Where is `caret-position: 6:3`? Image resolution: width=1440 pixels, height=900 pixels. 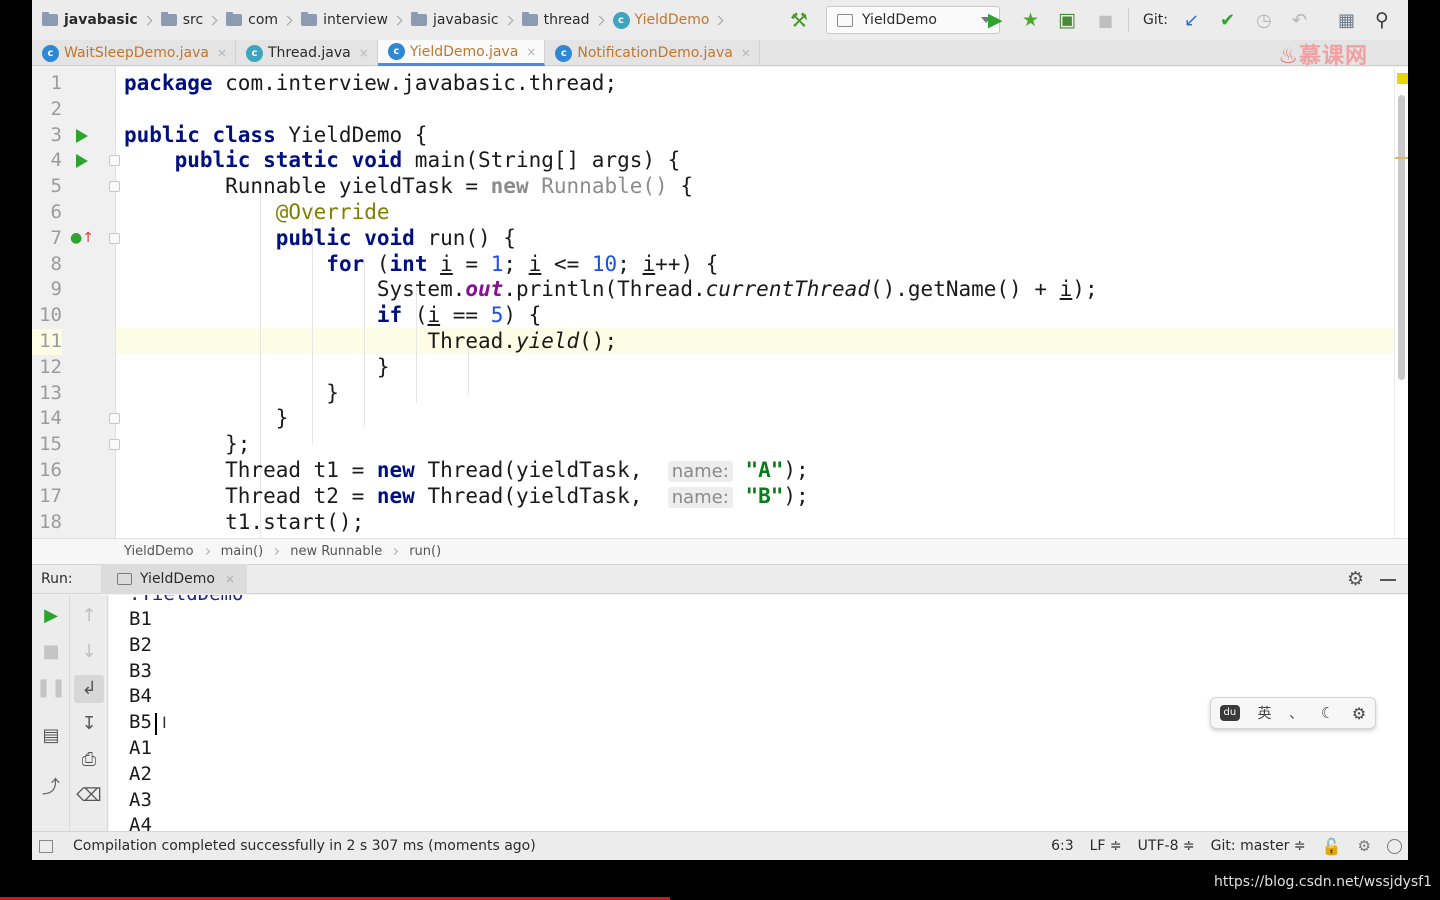
caret-position: 6:3 is located at coordinates (1062, 846).